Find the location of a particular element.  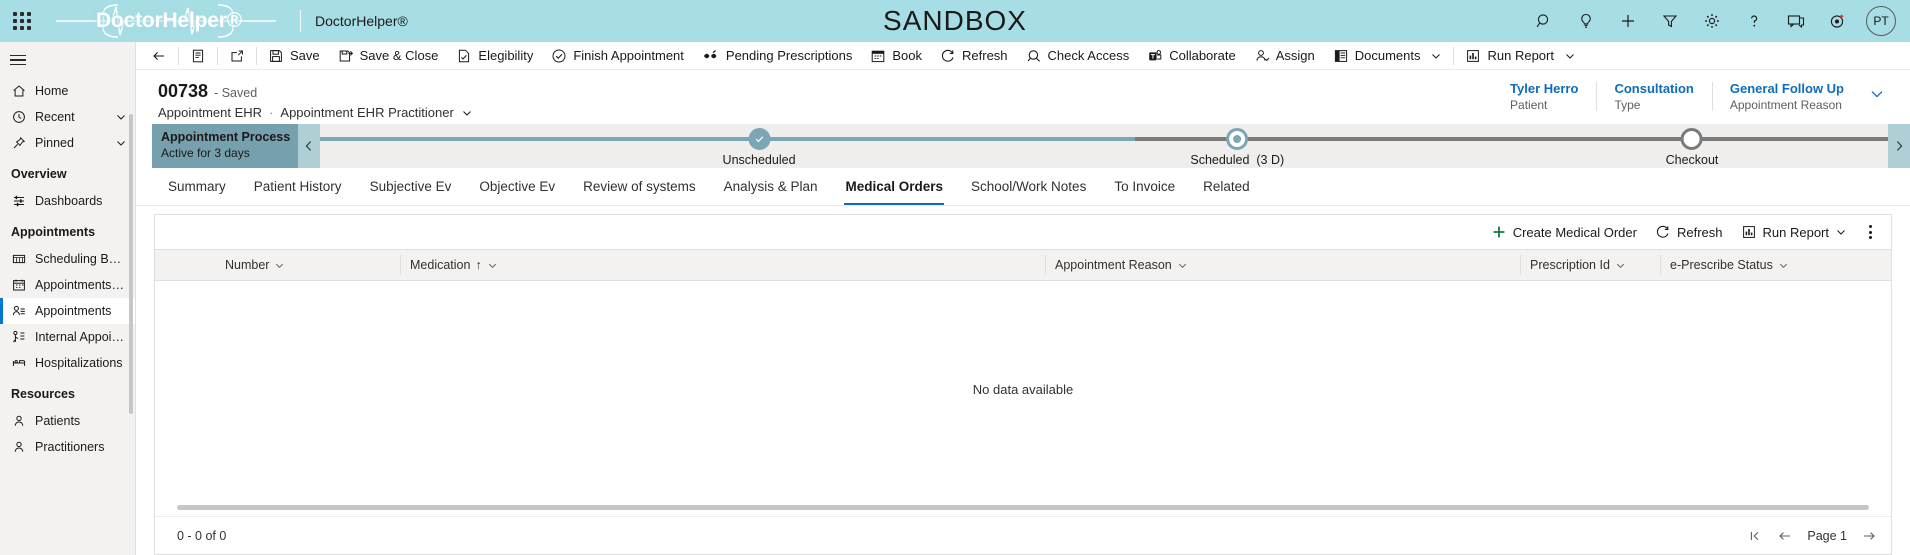

column-header-eprescribe-status: e-Prescribe Status is located at coordinates (1750, 265).